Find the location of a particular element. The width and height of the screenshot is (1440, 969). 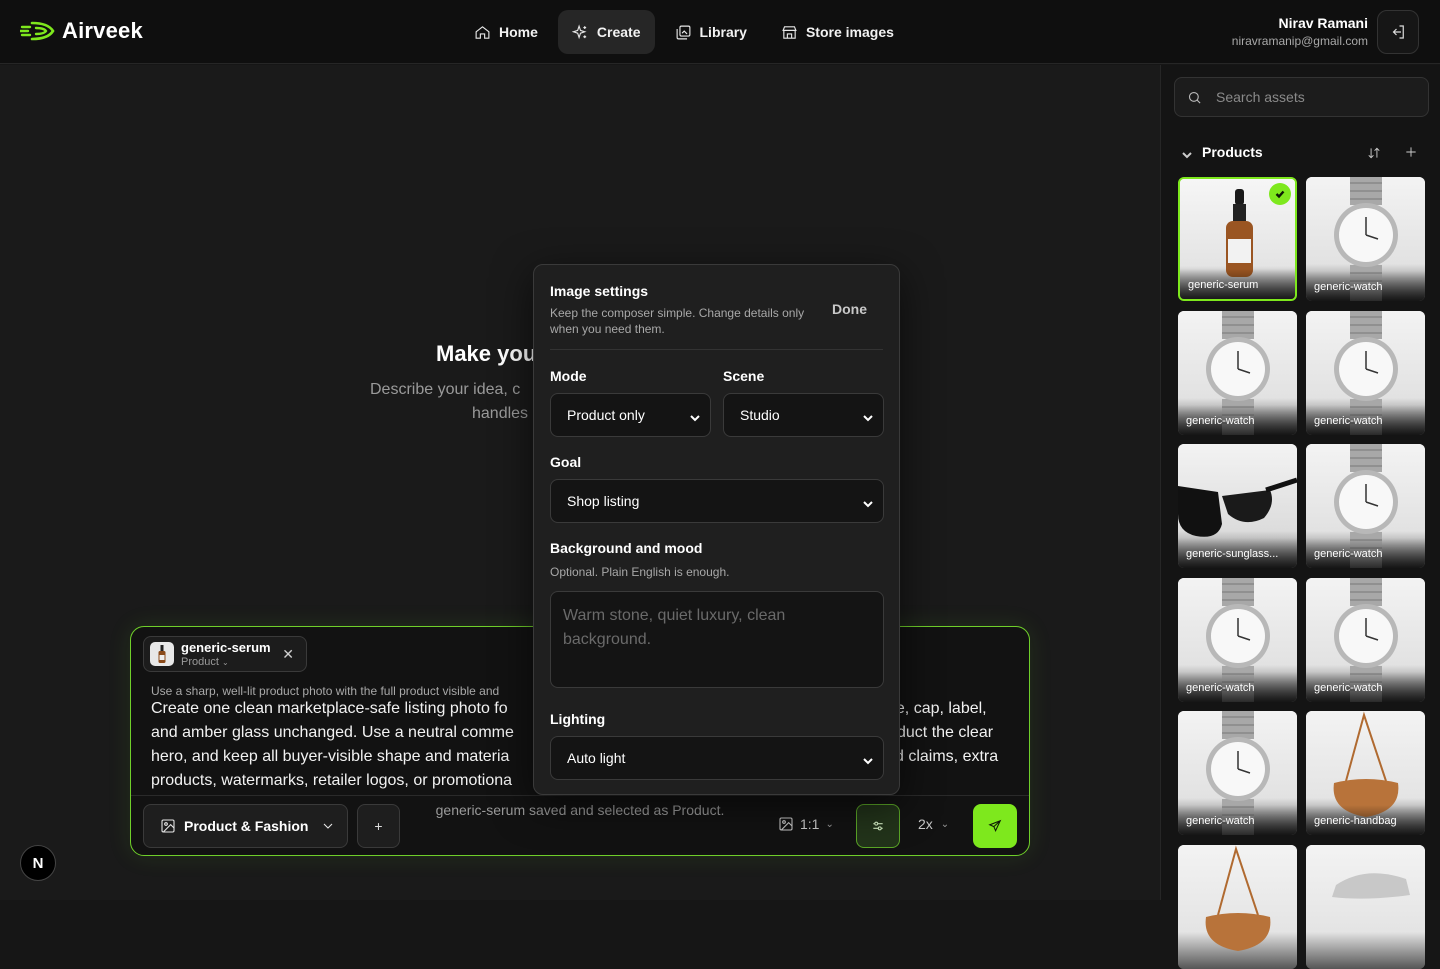

chip-type-label: Product is located at coordinates (200, 662).